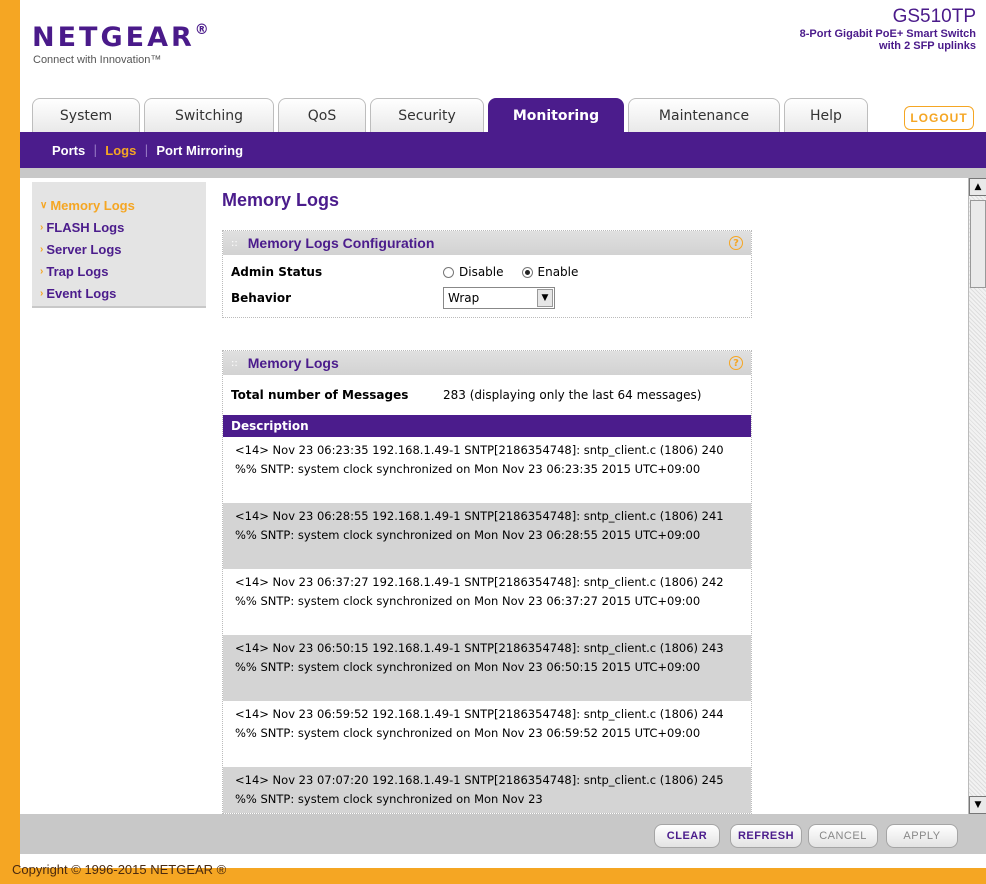 This screenshot has width=986, height=884. What do you see at coordinates (843, 836) in the screenshot?
I see `cancel-button: CANCEL` at bounding box center [843, 836].